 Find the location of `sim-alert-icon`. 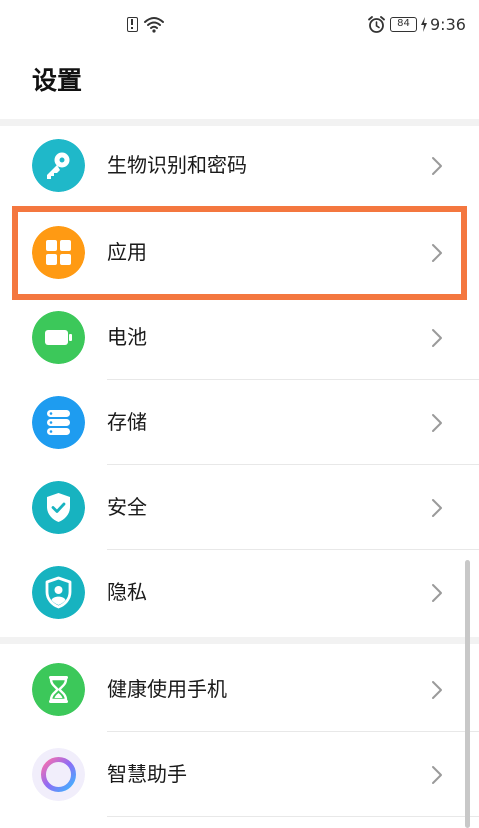

sim-alert-icon is located at coordinates (132, 24).